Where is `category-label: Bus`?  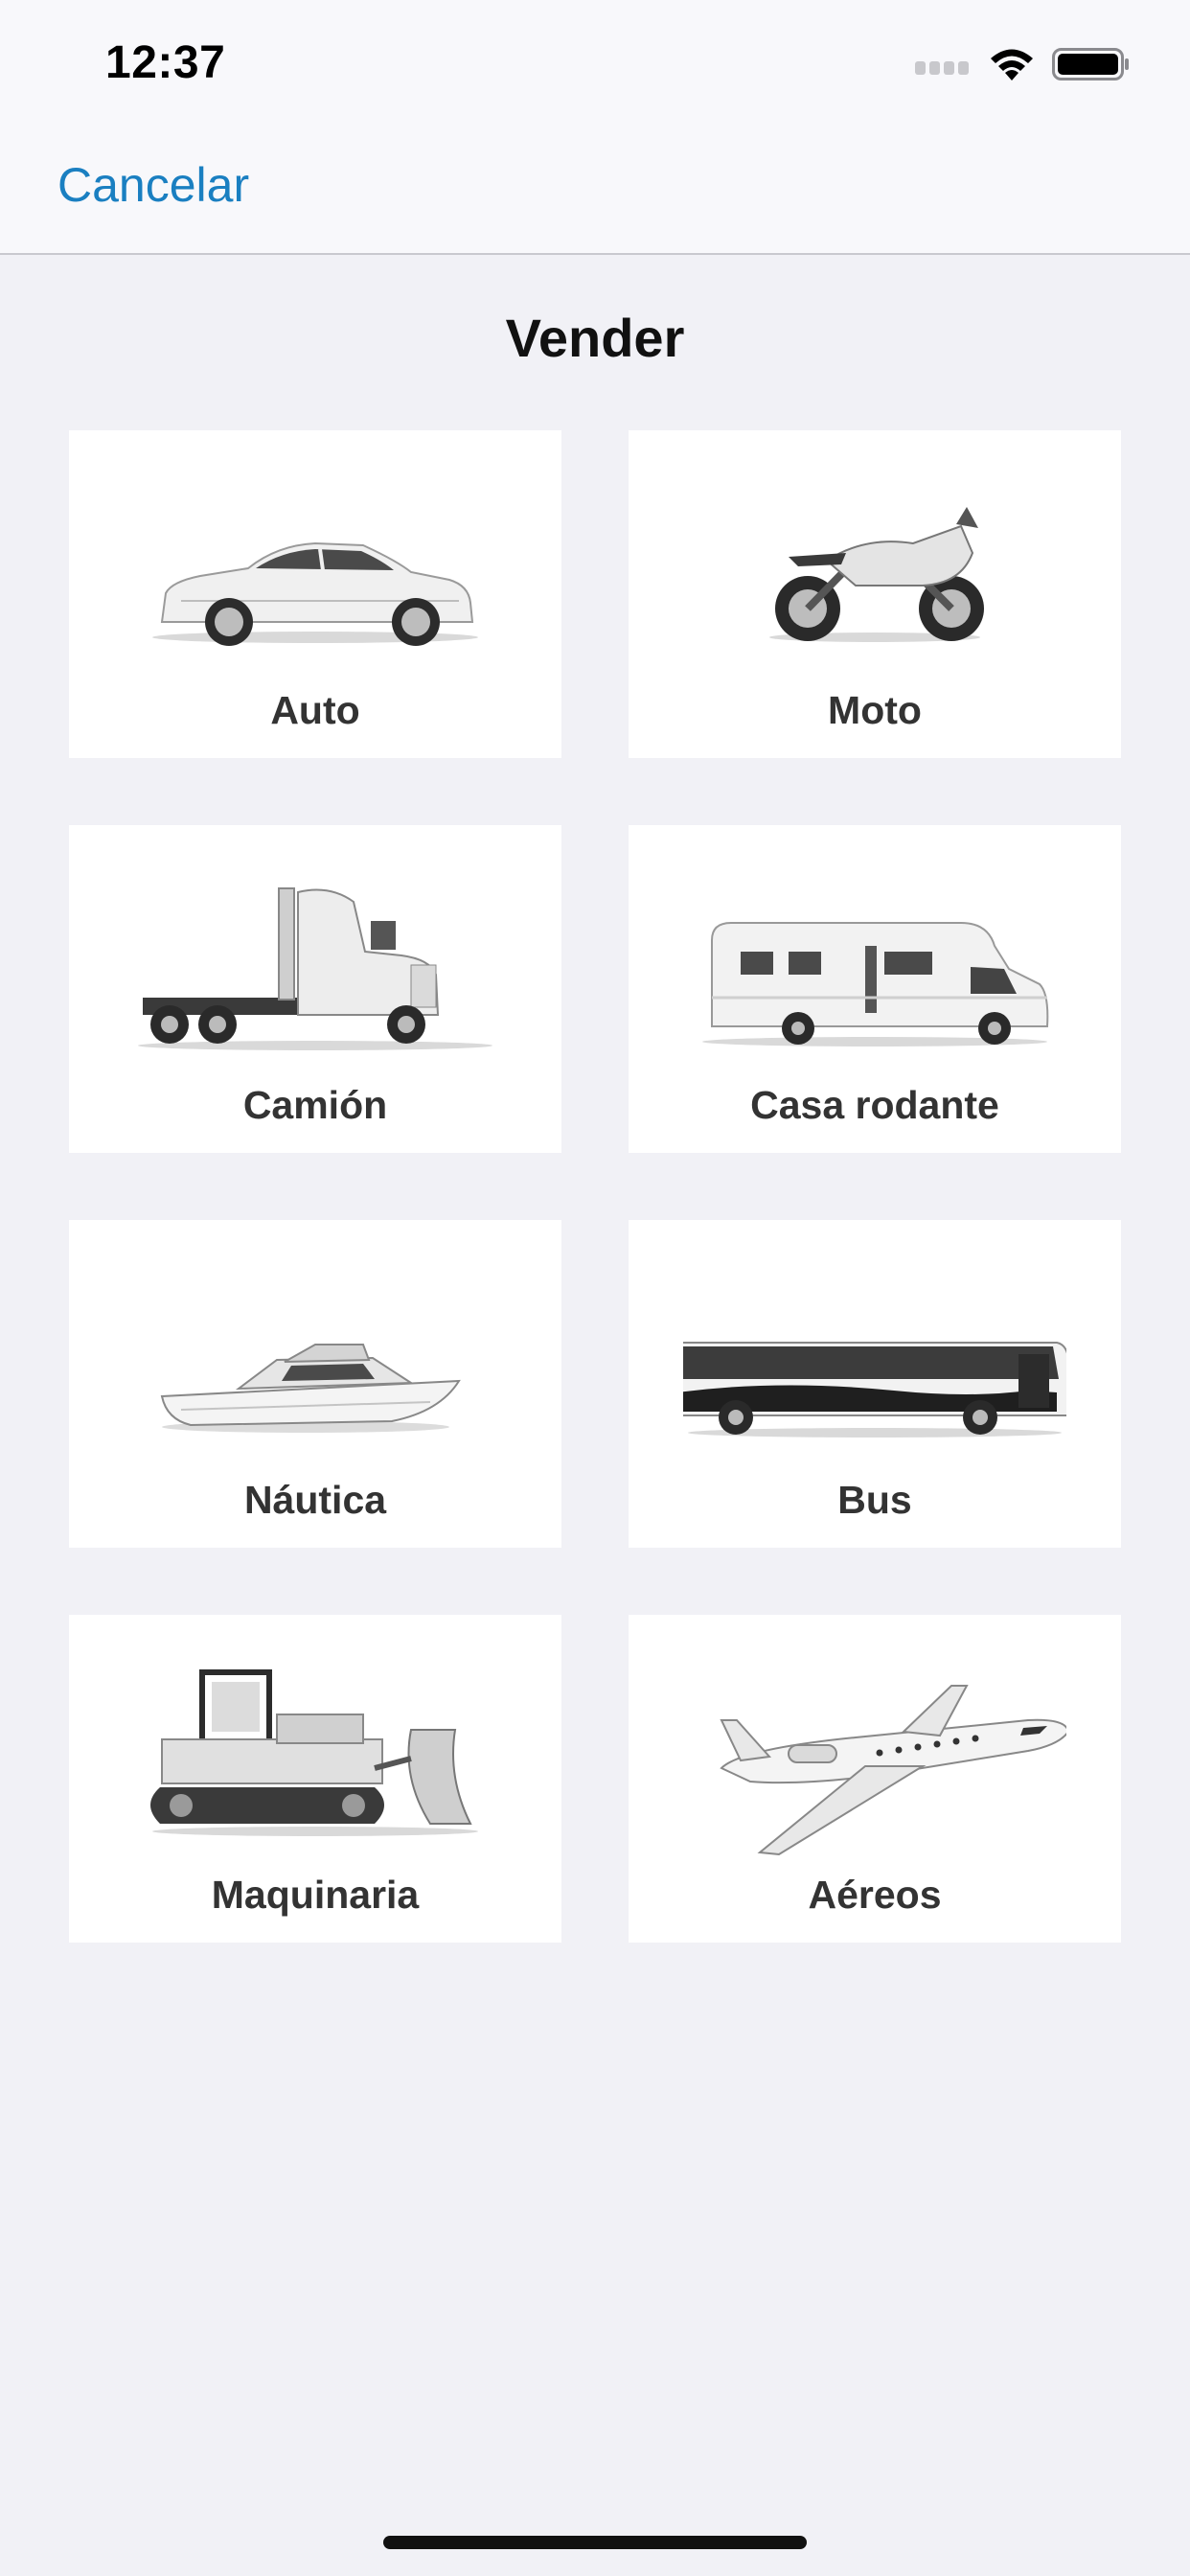 category-label: Bus is located at coordinates (874, 1500).